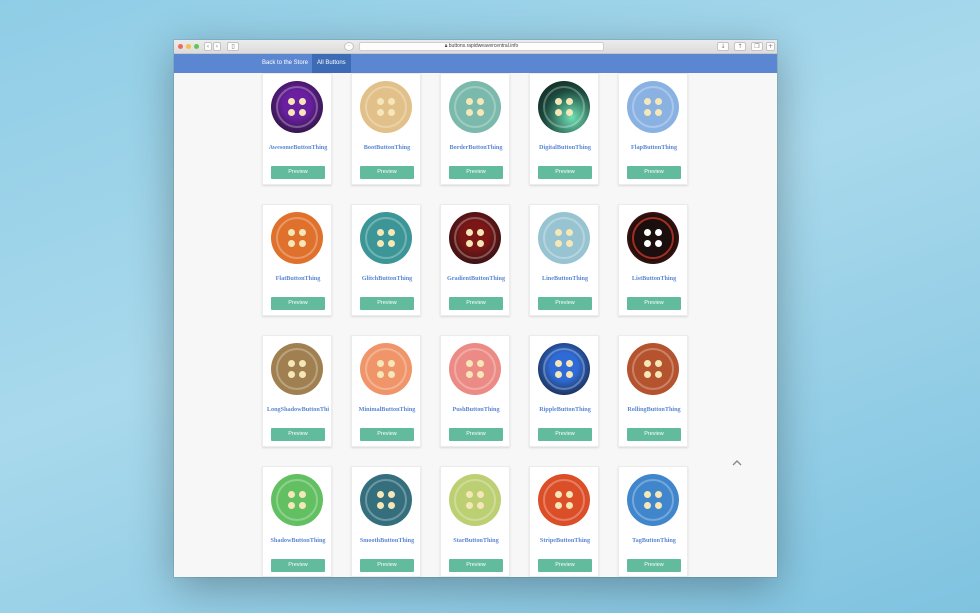  What do you see at coordinates (565, 409) in the screenshot?
I see `button-card-title: RippleButtonThing` at bounding box center [565, 409].